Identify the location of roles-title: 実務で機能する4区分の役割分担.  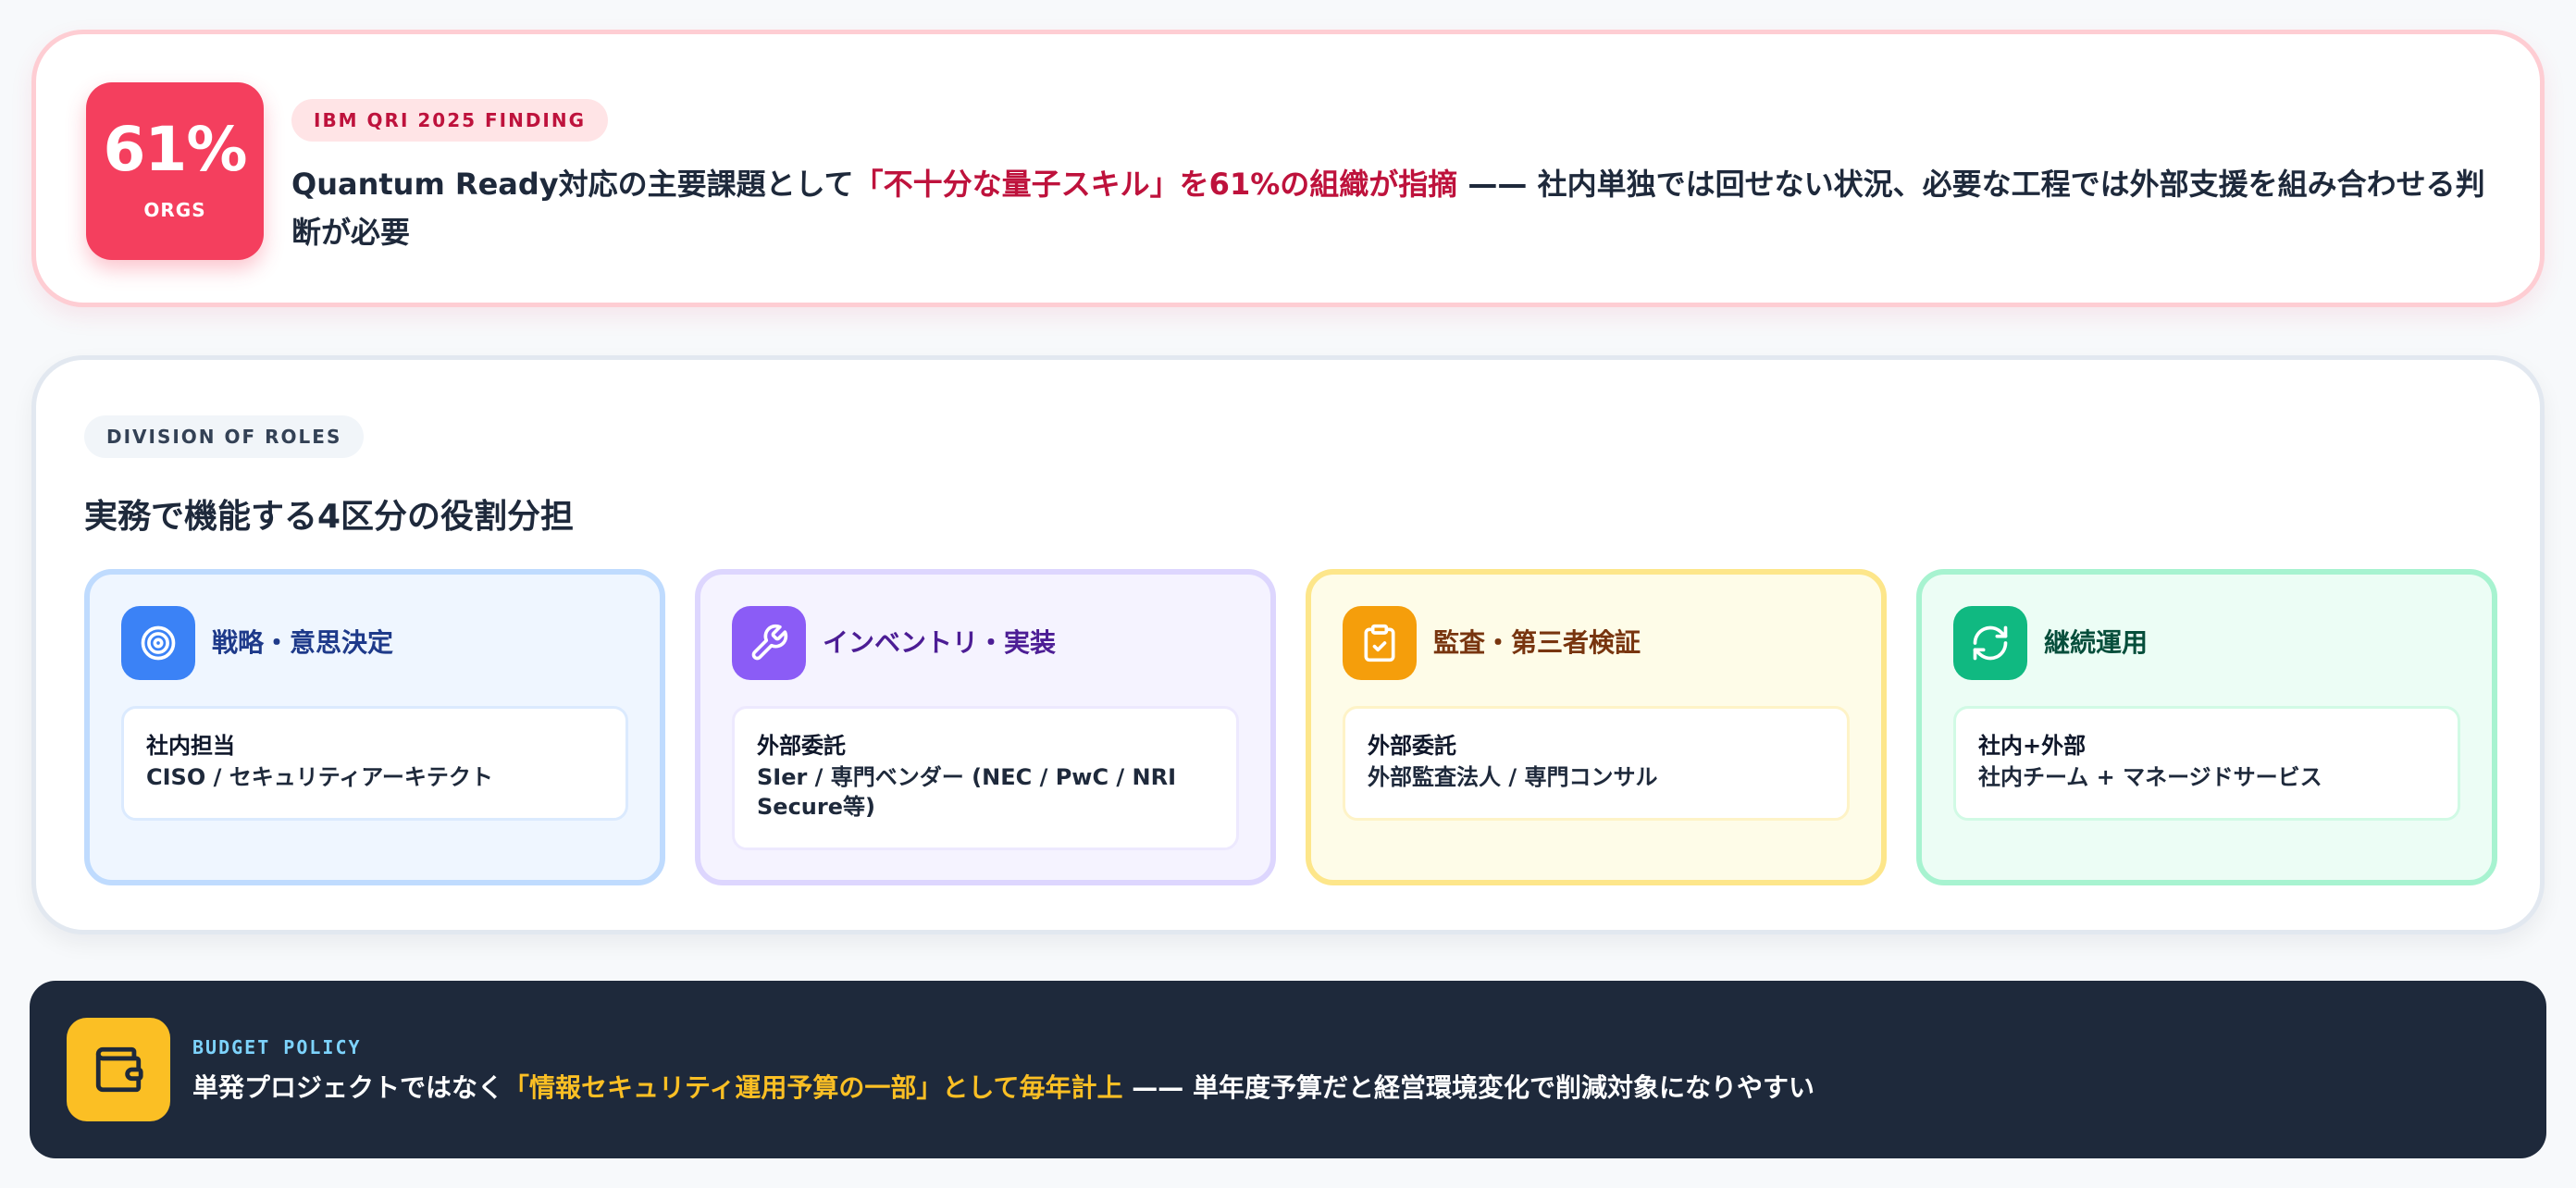
(329, 517).